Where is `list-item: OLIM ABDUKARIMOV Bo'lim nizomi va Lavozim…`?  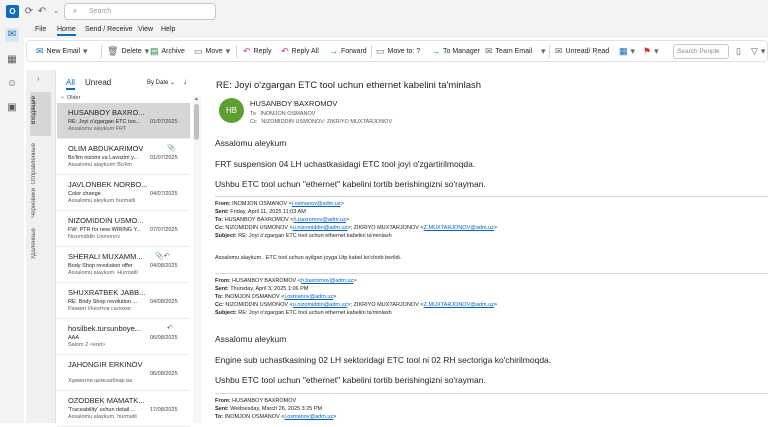 list-item: OLIM ABDUKARIMOV Bo'lim nizomi va Lavozim… is located at coordinates (123, 157).